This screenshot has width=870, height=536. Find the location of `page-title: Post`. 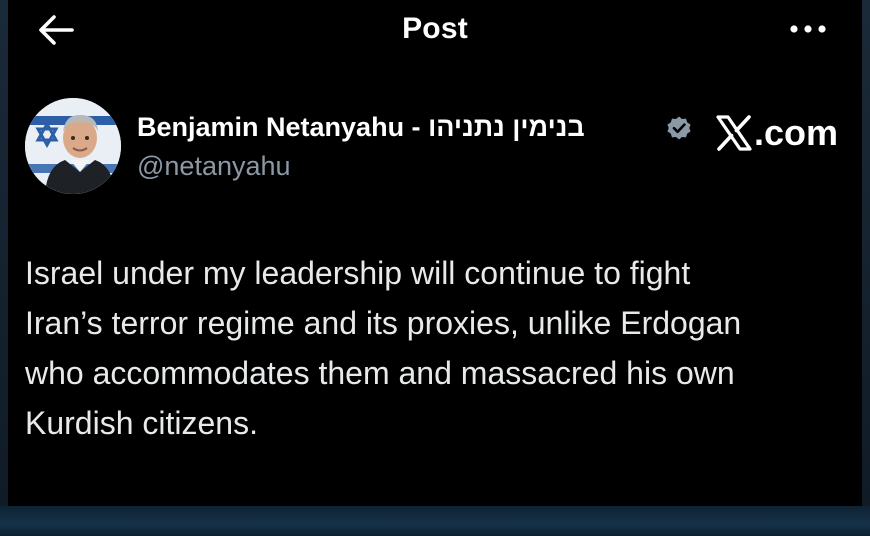

page-title: Post is located at coordinates (435, 28).